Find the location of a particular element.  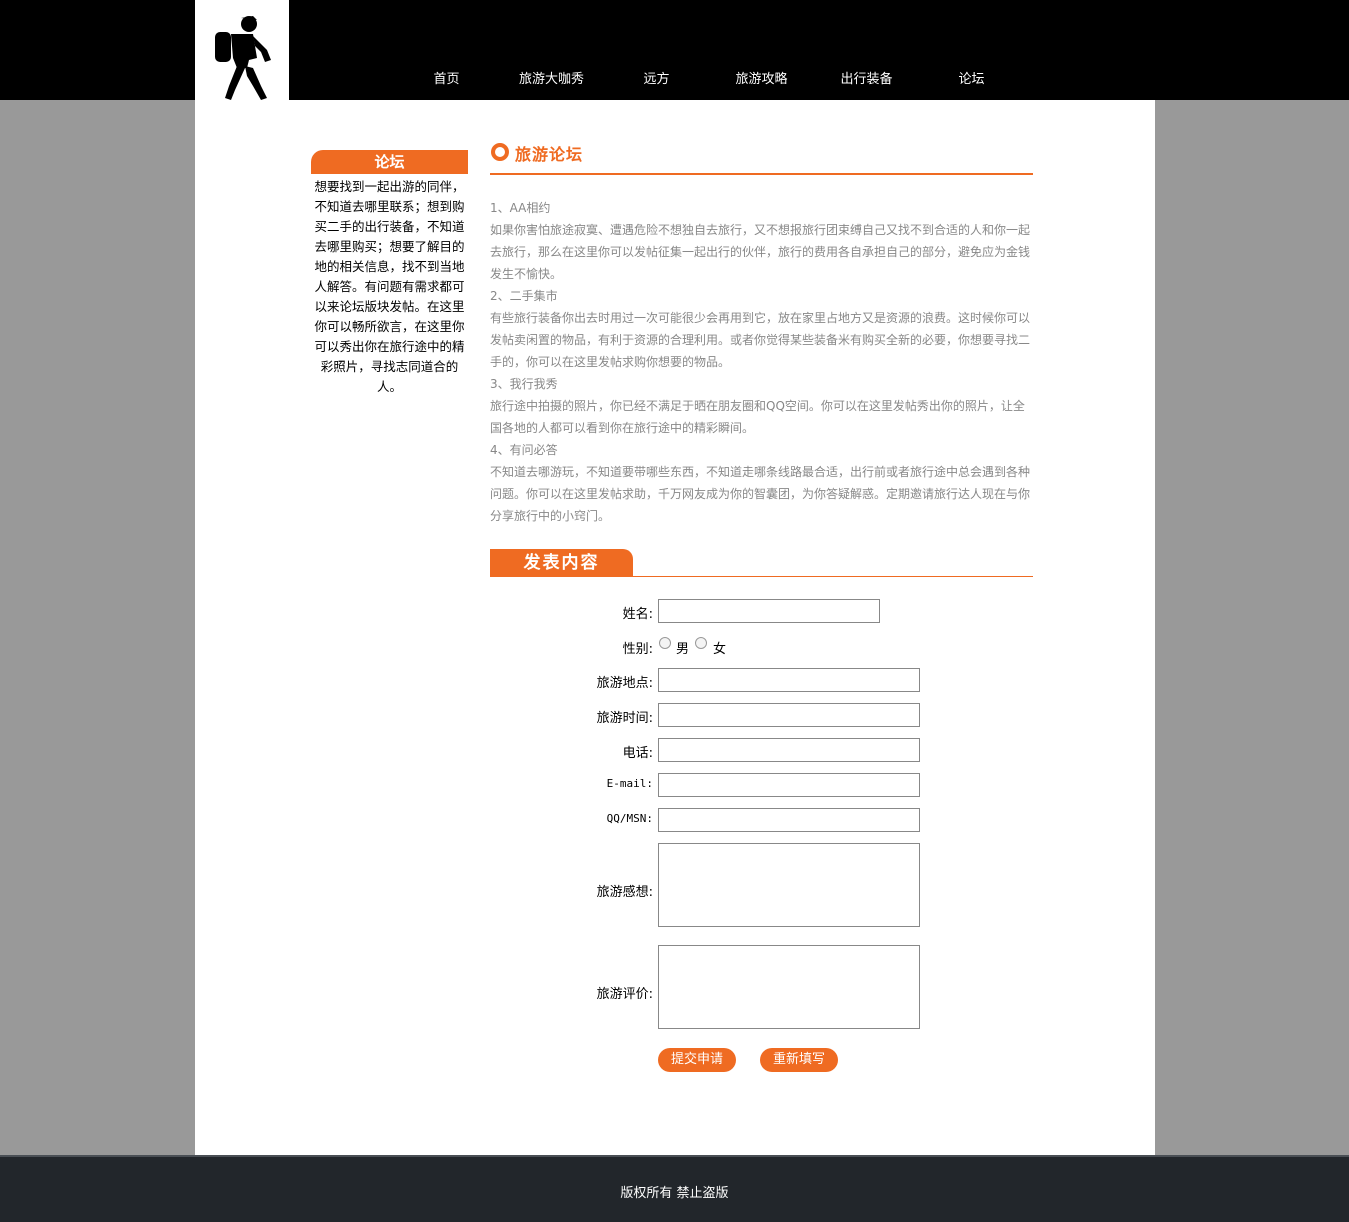

phone-field is located at coordinates (789, 750).